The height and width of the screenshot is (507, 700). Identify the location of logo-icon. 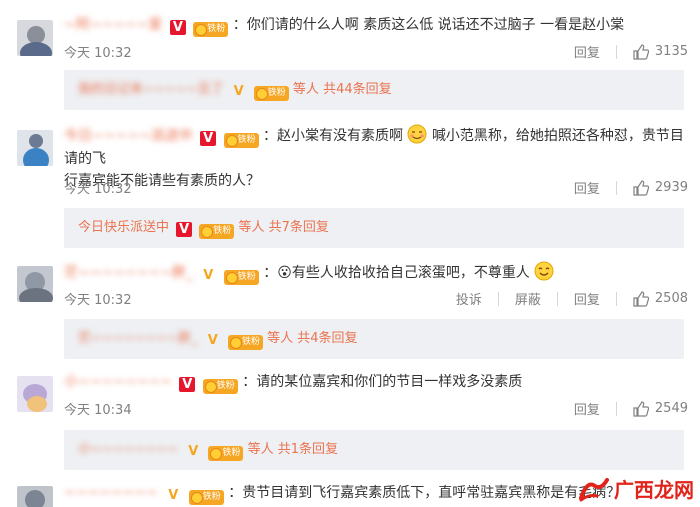
(594, 489).